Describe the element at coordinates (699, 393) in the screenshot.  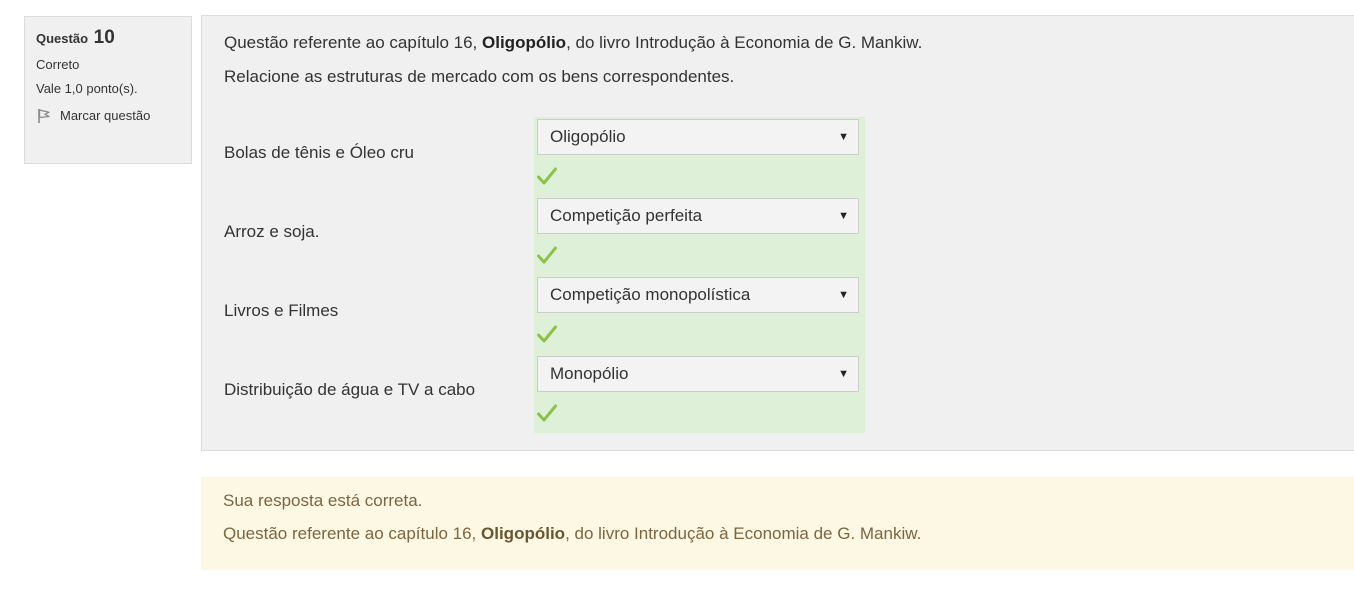
I see `answer-cell: Monopólio ▼` at that location.